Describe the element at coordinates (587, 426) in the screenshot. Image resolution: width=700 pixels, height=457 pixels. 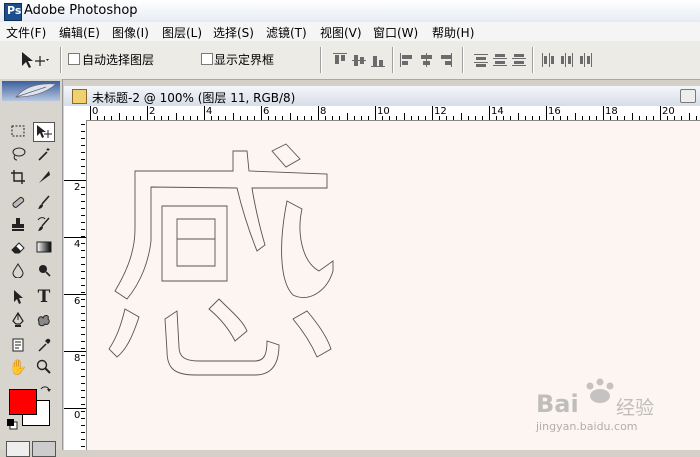
I see `watermark-url: jingyan.baidu.com` at that location.